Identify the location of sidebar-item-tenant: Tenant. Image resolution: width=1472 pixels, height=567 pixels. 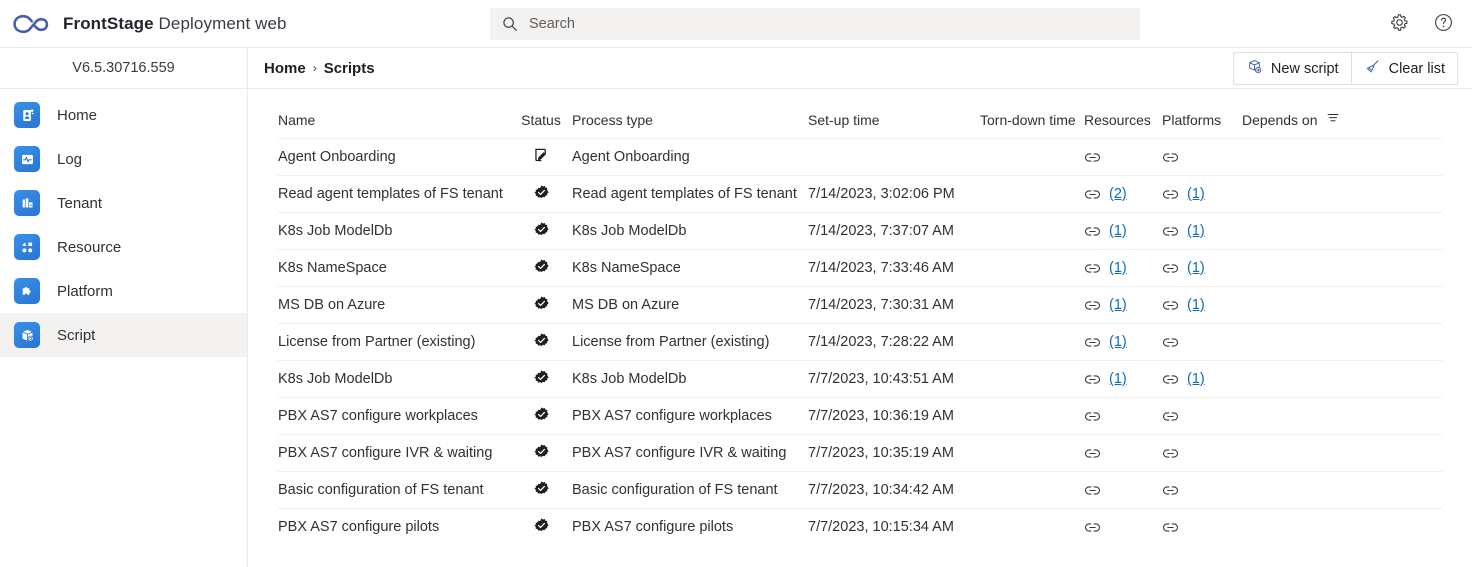
(123, 203).